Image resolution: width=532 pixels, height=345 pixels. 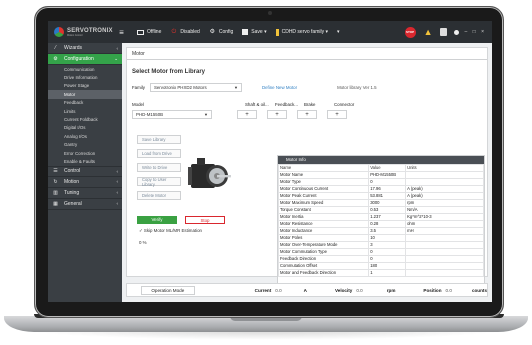 I want to click on row-value-cell: 0.28, so click(x=387, y=224).